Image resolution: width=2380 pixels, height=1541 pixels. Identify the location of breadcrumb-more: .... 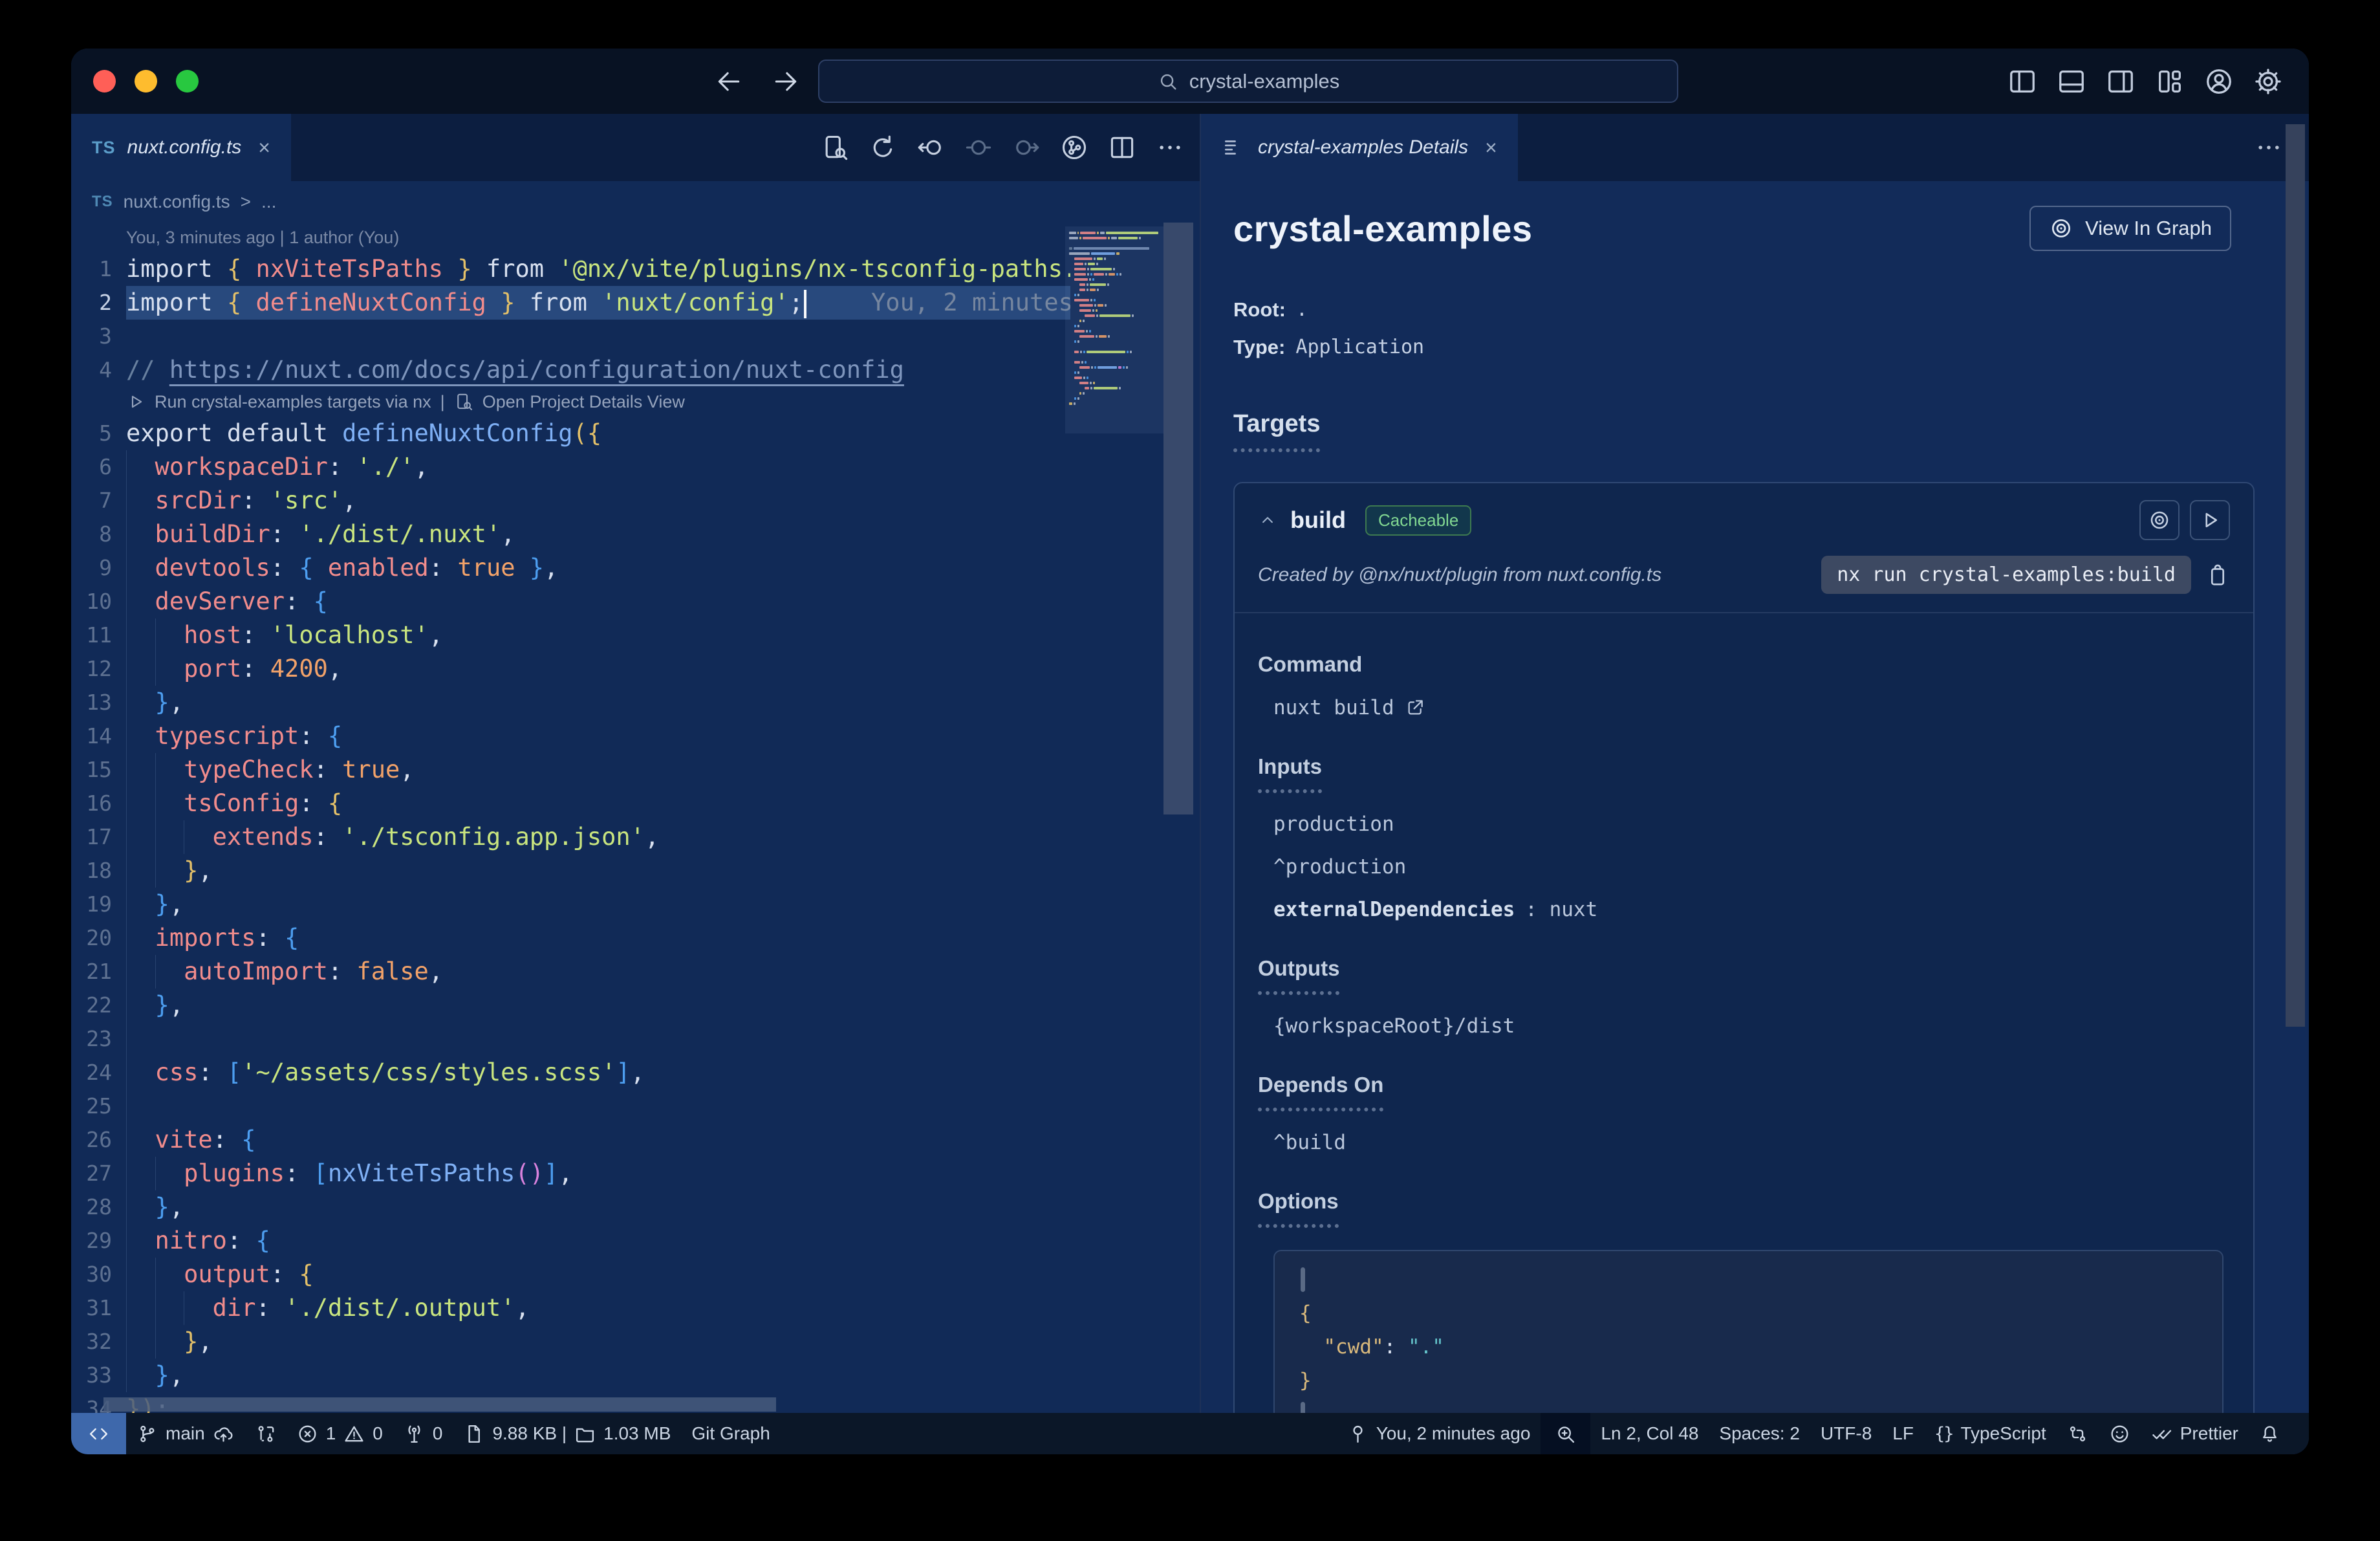
(268, 201).